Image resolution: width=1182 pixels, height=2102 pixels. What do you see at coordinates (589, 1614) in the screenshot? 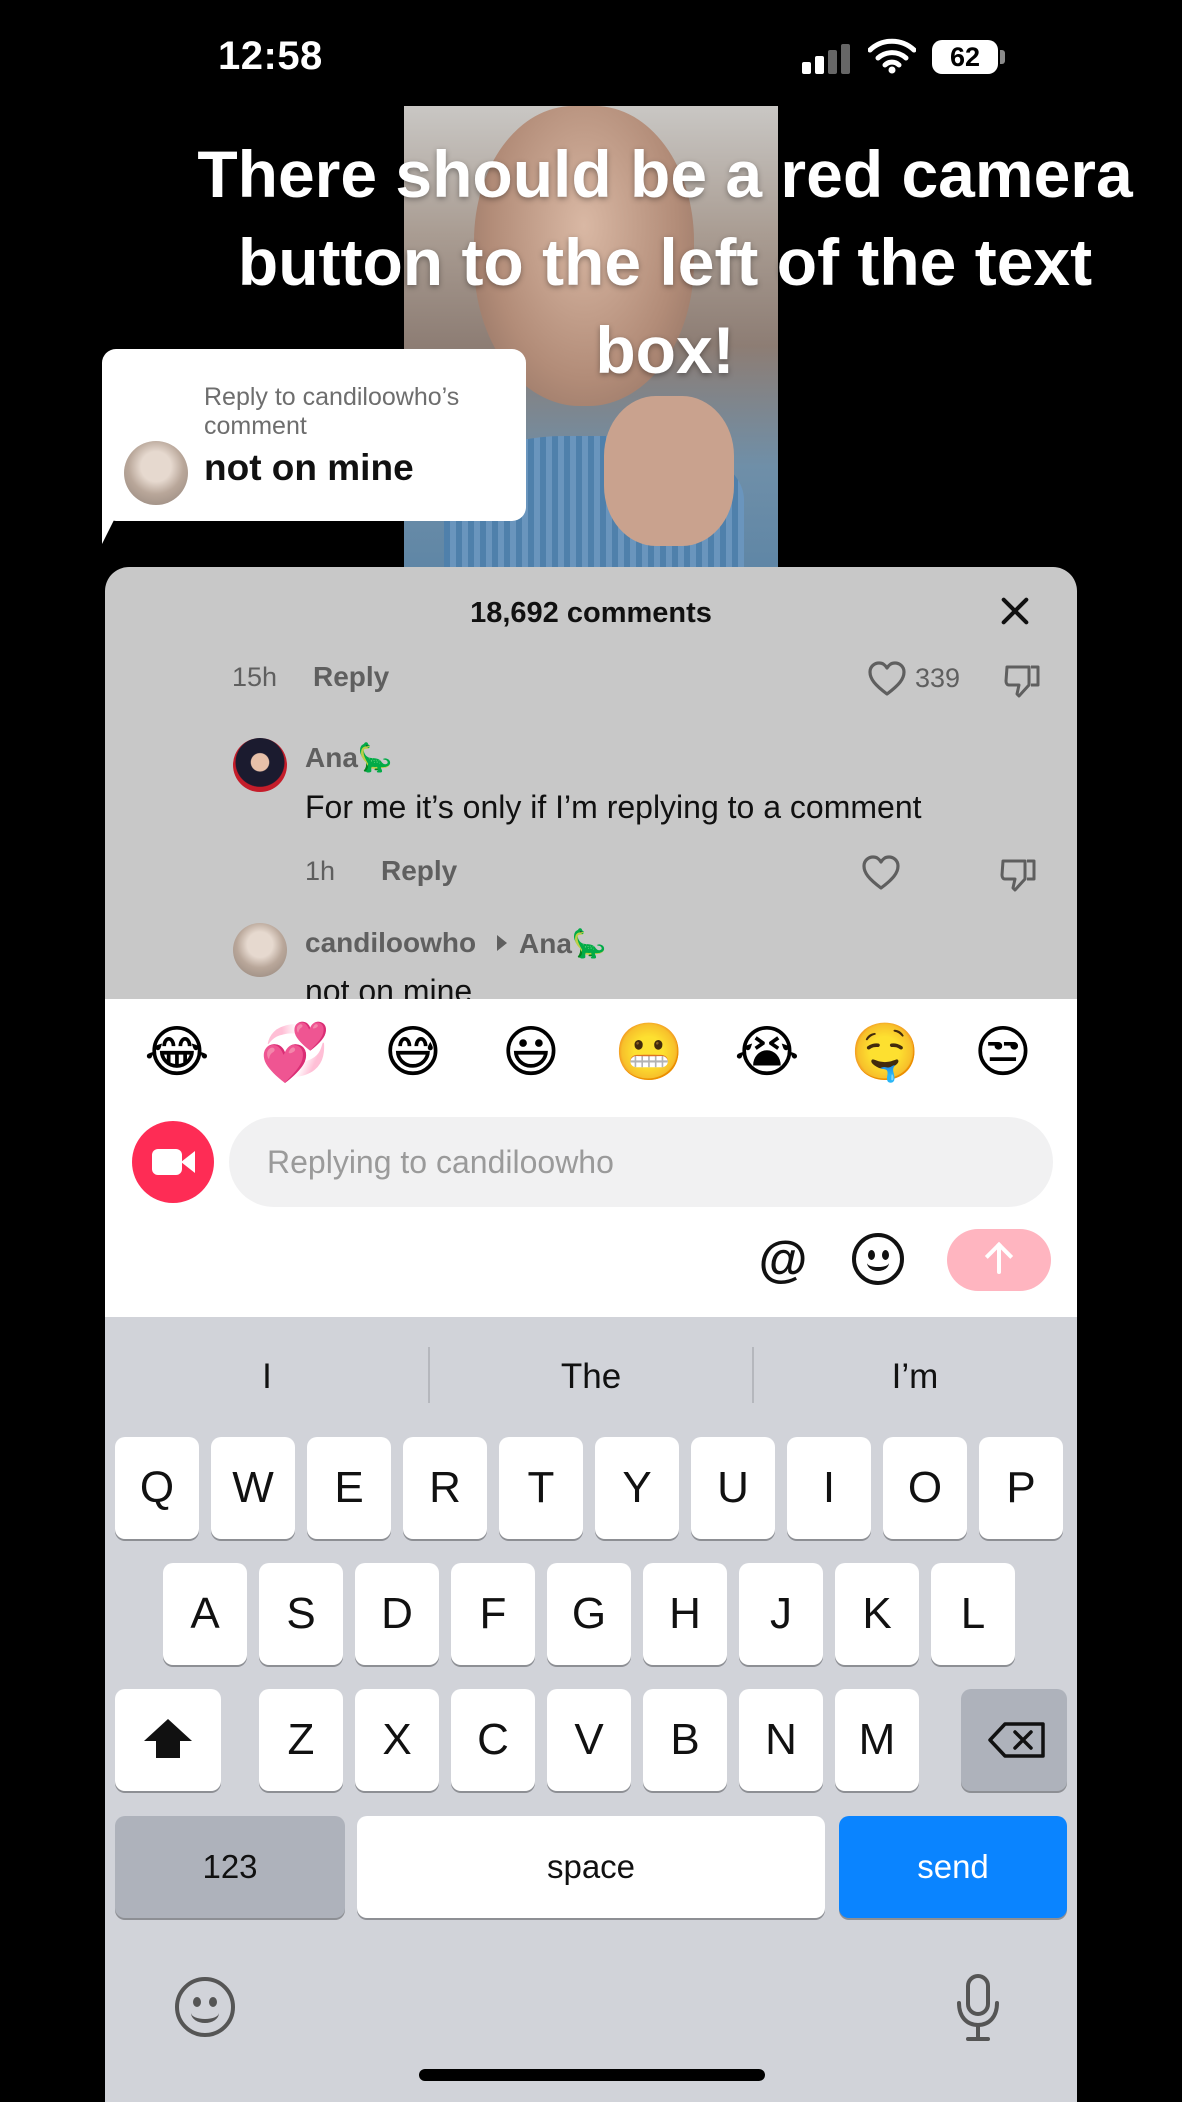
I see `key: G` at bounding box center [589, 1614].